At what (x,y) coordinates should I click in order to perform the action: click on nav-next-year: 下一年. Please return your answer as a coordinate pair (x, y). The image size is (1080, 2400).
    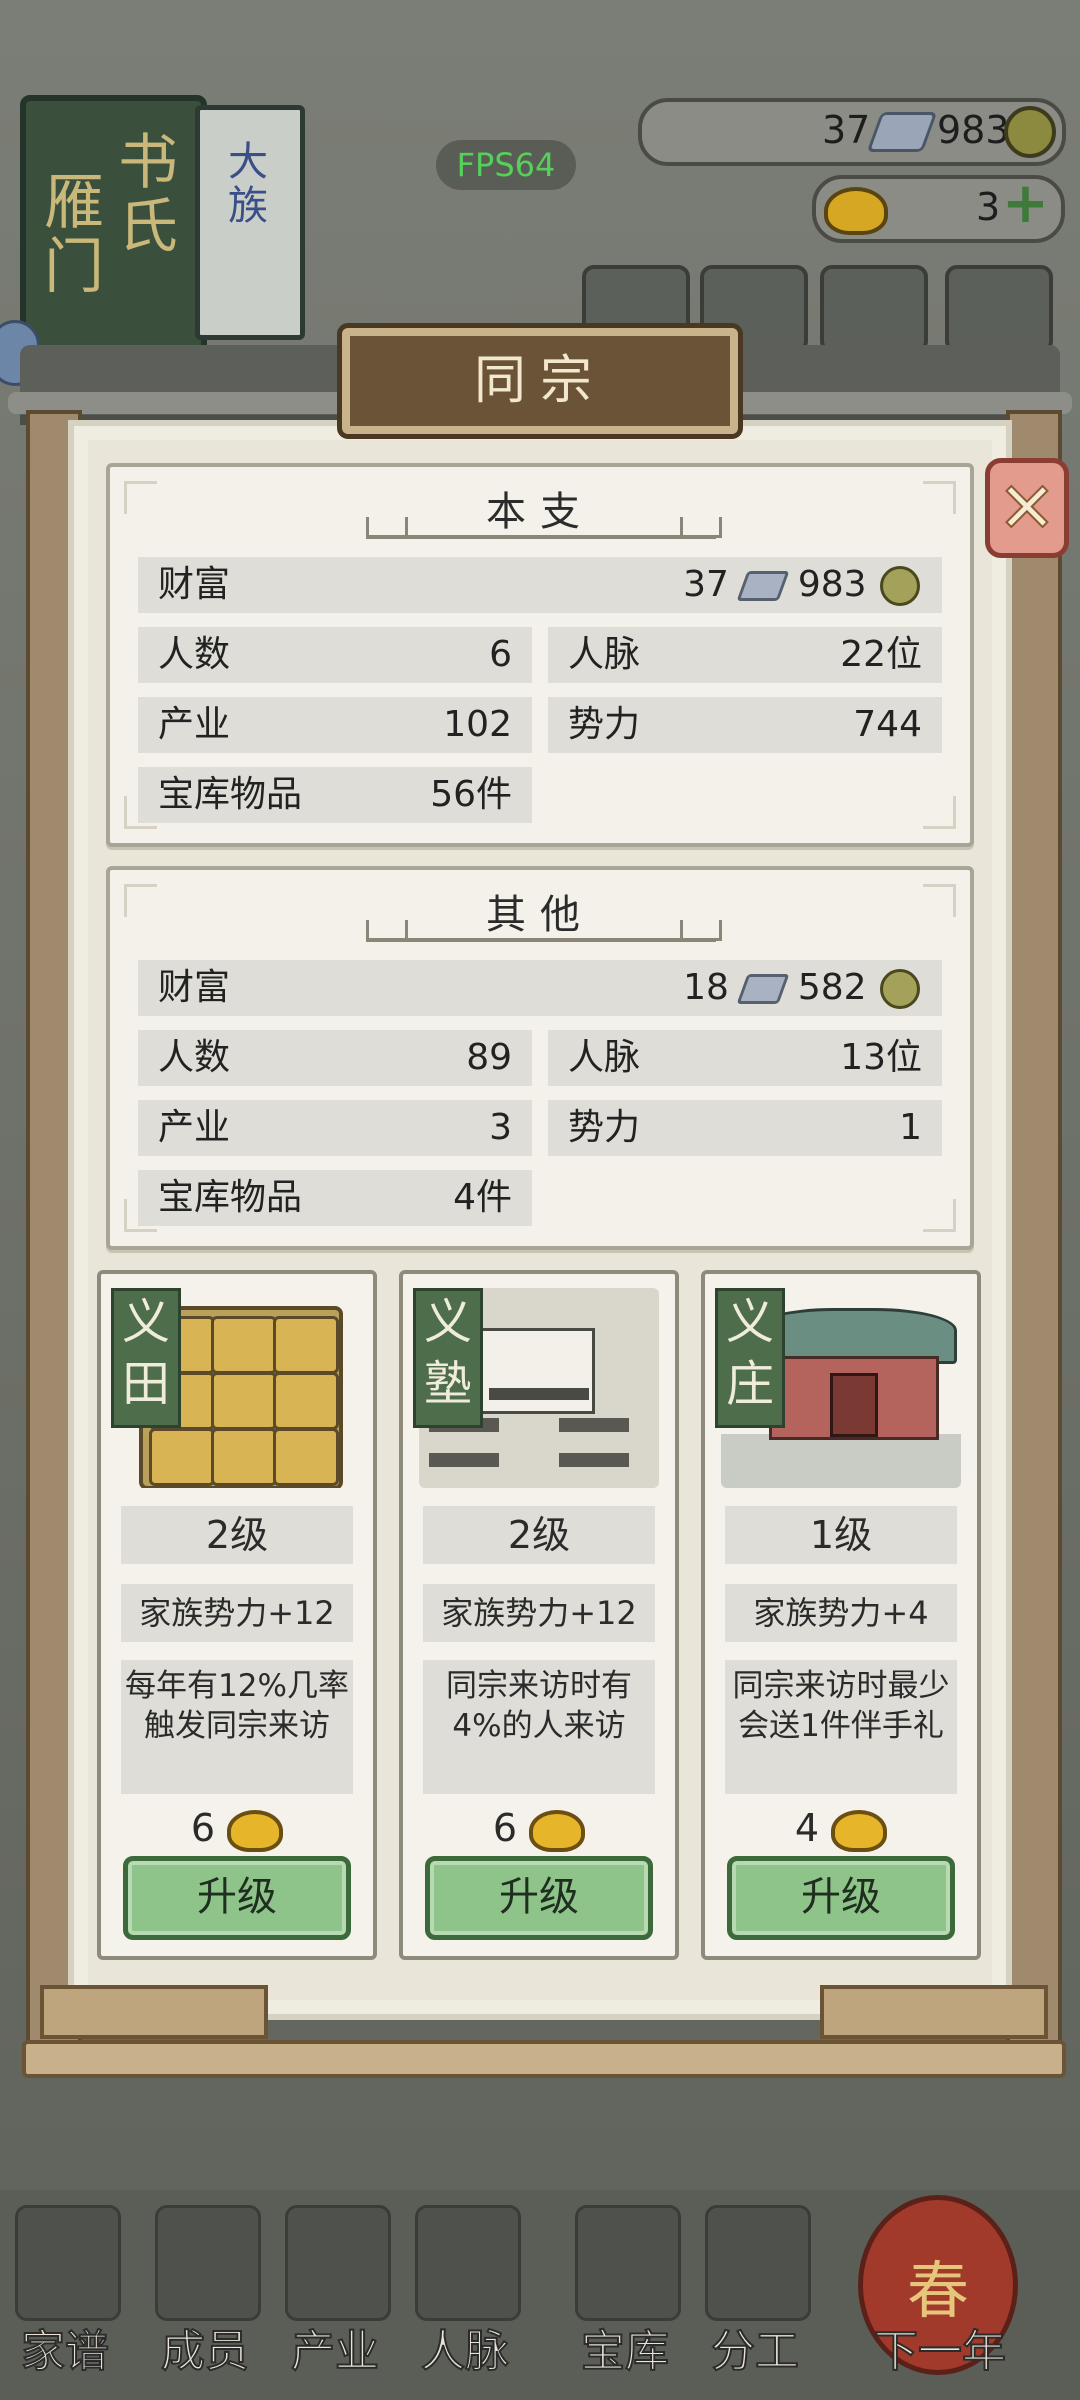
    Looking at the image, I should click on (940, 2291).